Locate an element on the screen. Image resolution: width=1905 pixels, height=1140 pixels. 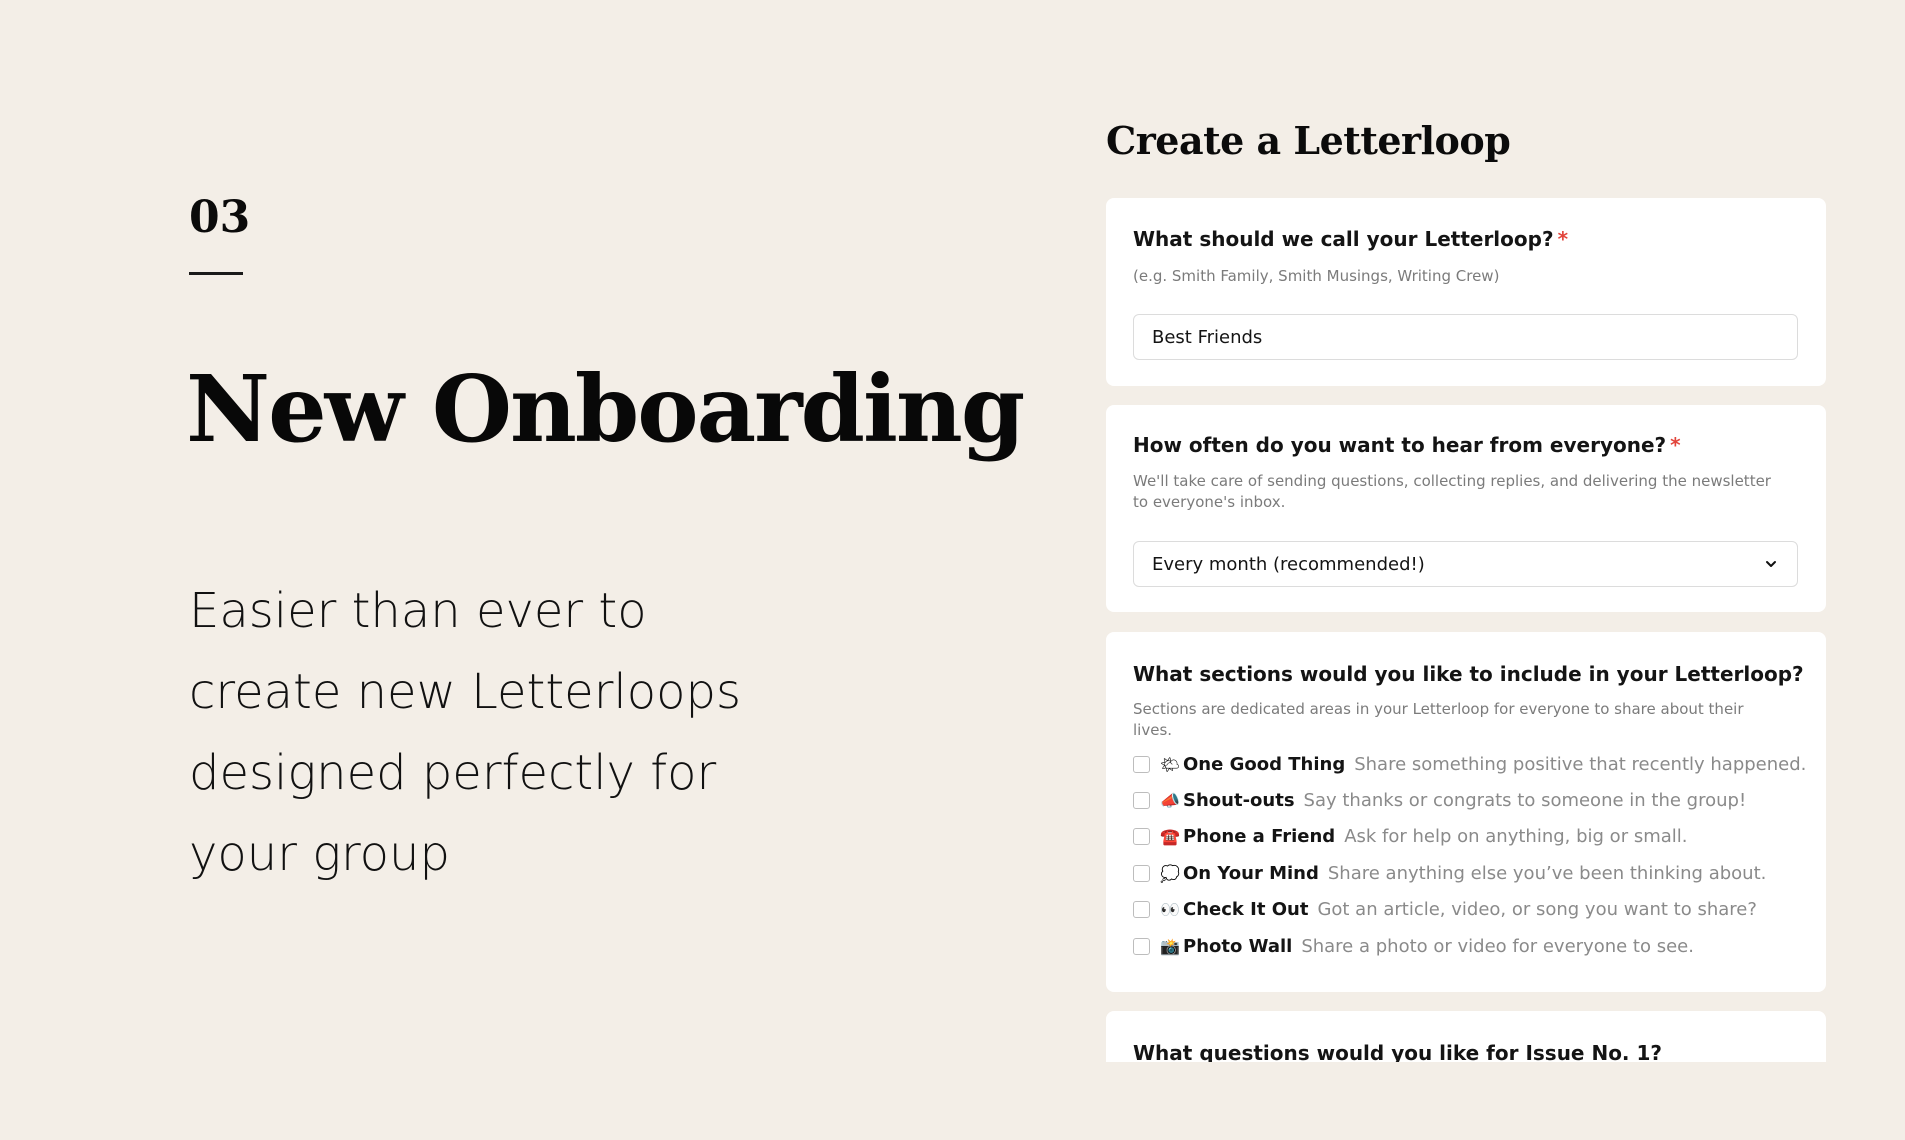
tagline-line: create new Letterloops is located at coordinates (465, 692).